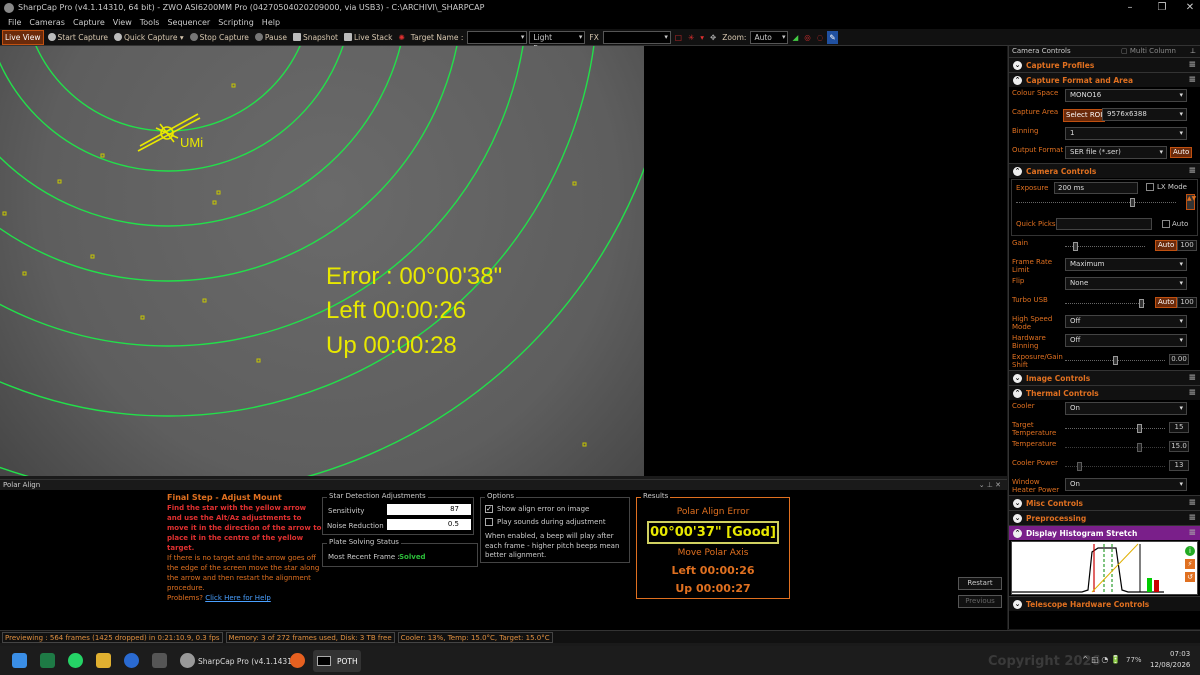 The image size is (1200, 675). I want to click on poth-task: POTH, so click(337, 661).